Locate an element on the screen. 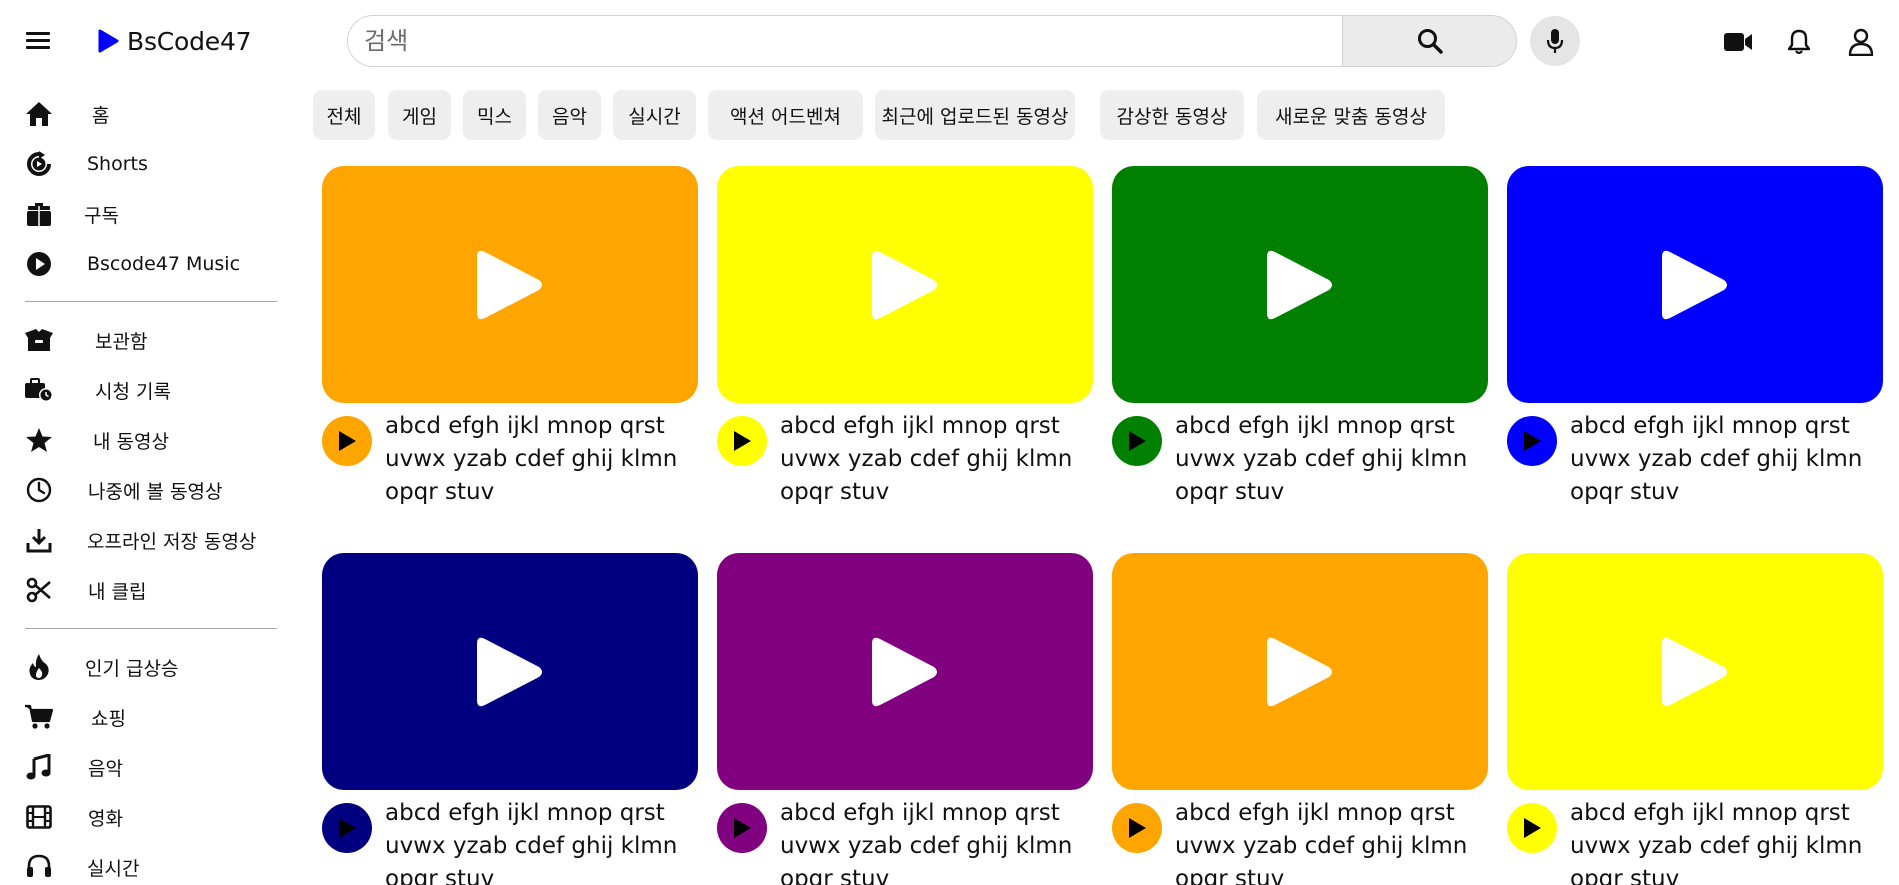  sidebar-item-music: Bscode47 Music is located at coordinates (145, 264).